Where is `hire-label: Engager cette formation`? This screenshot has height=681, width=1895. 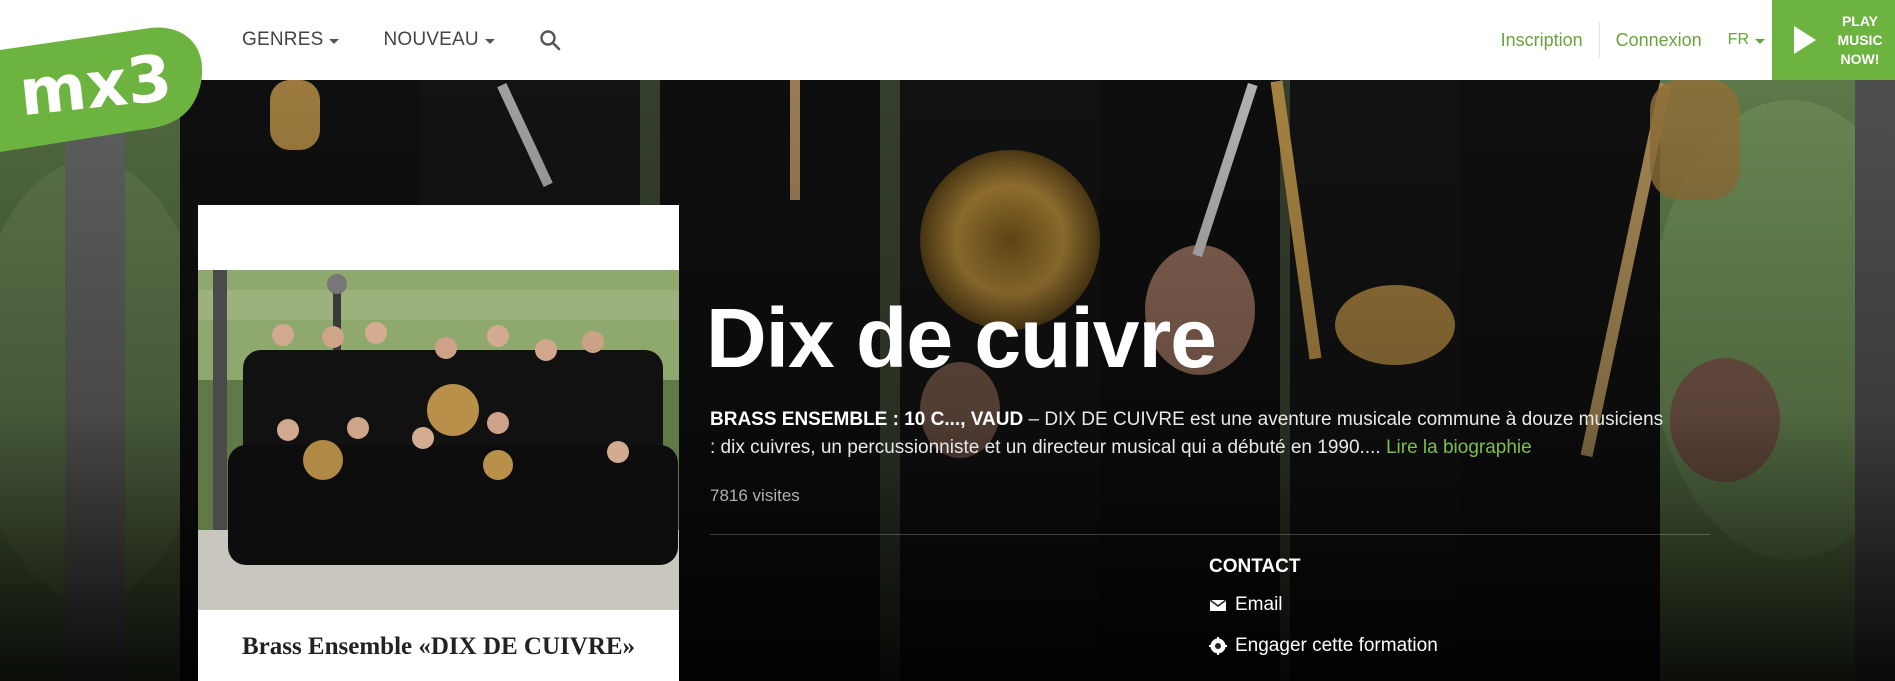
hire-label: Engager cette formation is located at coordinates (1336, 645).